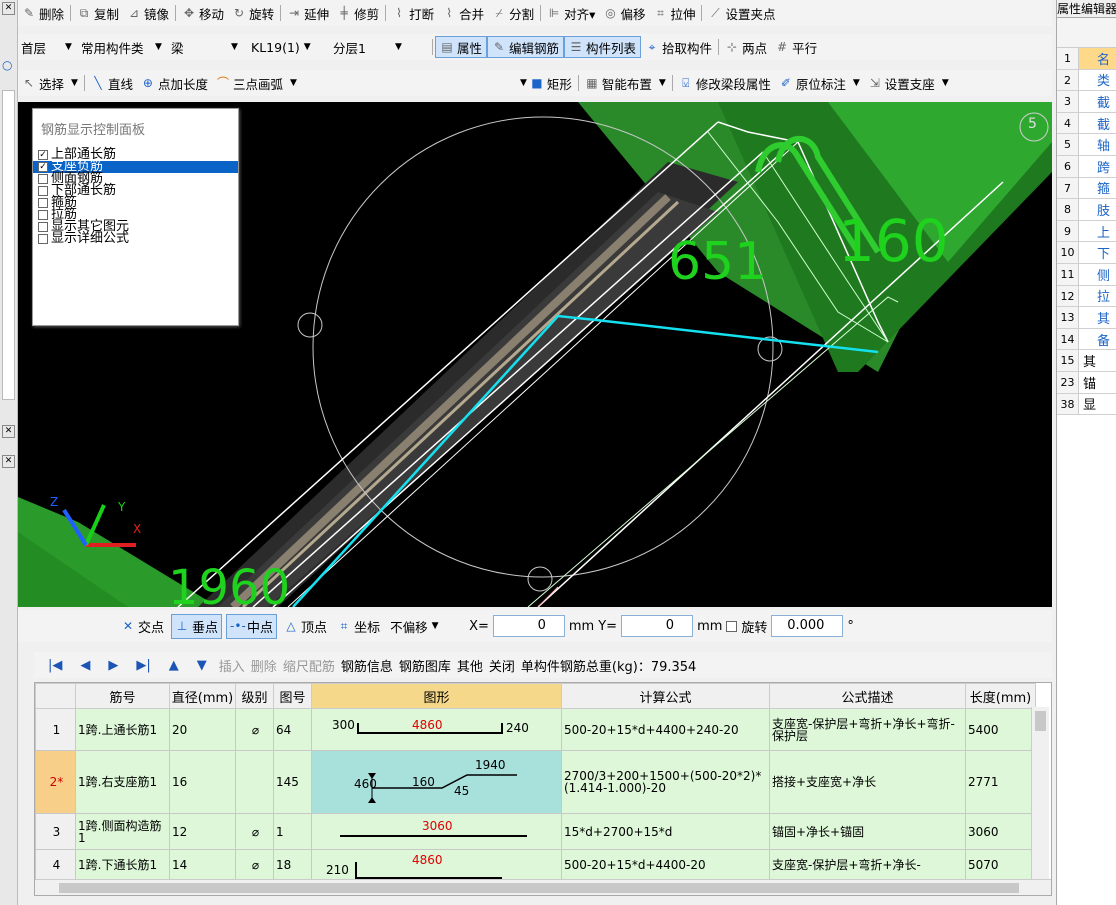 Image resolution: width=1116 pixels, height=905 pixels. I want to click on x-input: 0, so click(528, 626).